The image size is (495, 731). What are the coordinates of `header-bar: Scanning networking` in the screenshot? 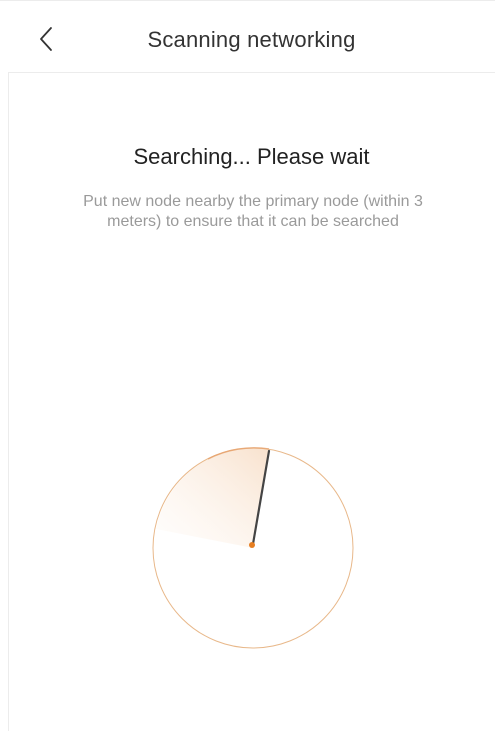 It's located at (251, 37).